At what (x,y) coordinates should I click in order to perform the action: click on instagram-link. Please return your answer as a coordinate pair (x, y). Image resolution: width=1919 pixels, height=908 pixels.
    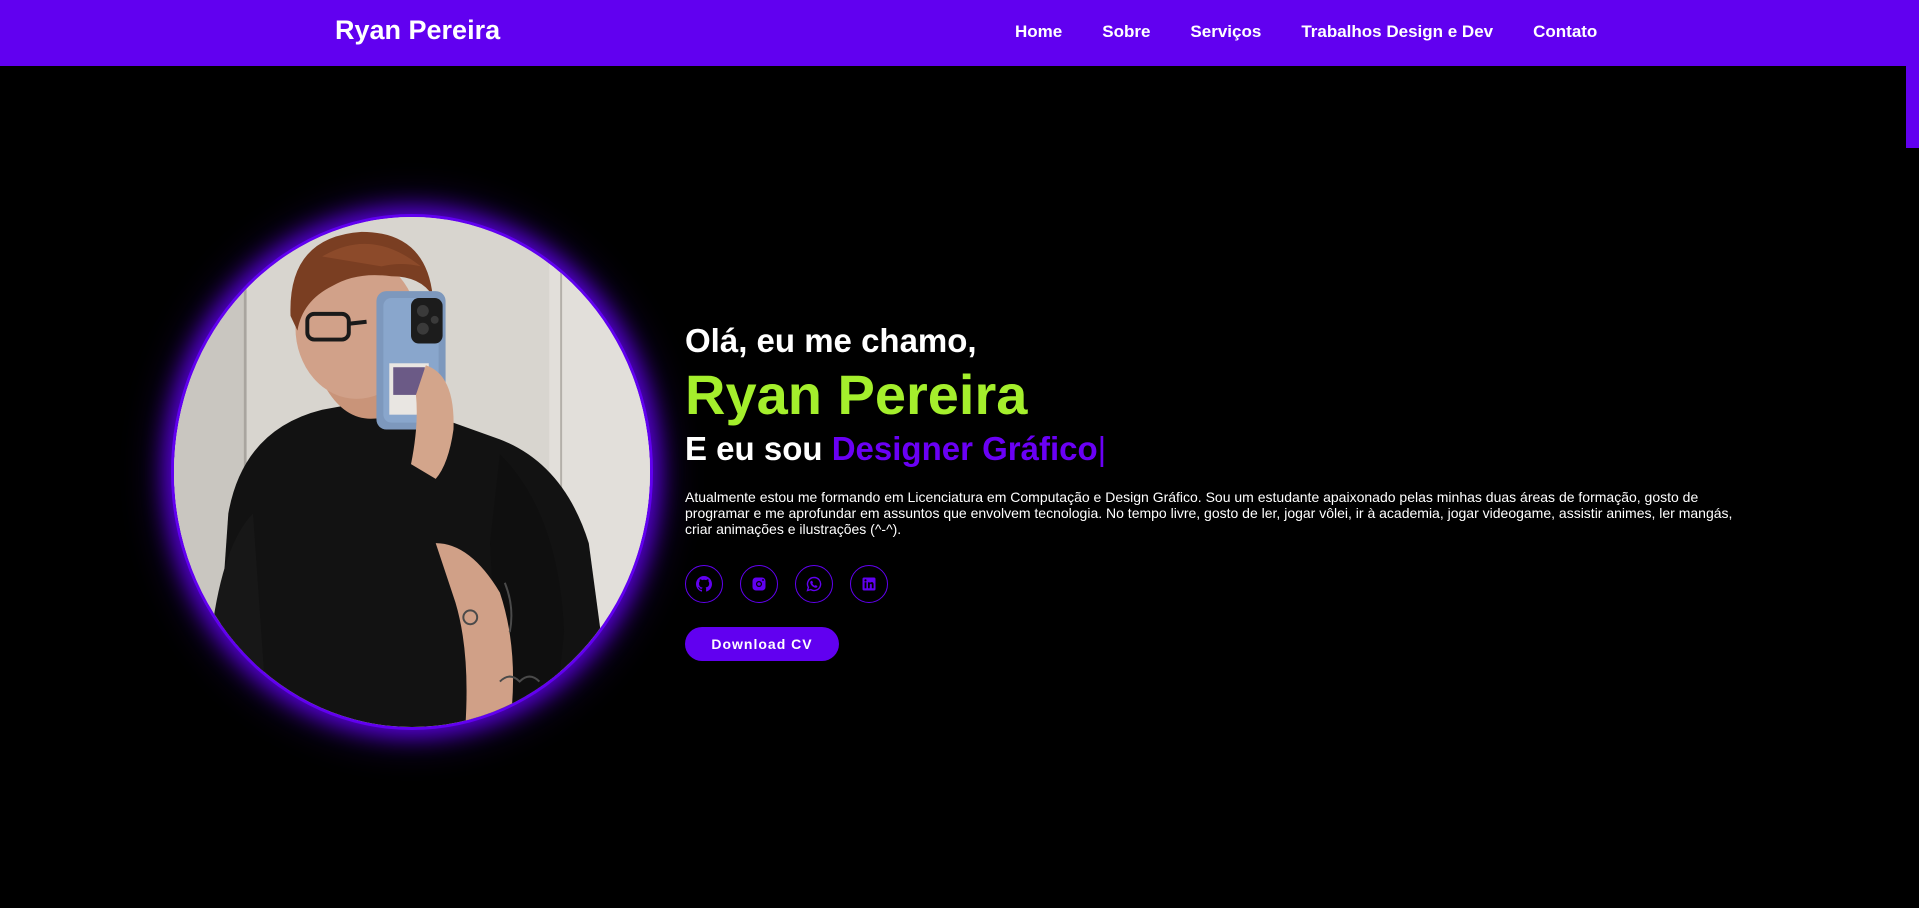
    Looking at the image, I should click on (759, 584).